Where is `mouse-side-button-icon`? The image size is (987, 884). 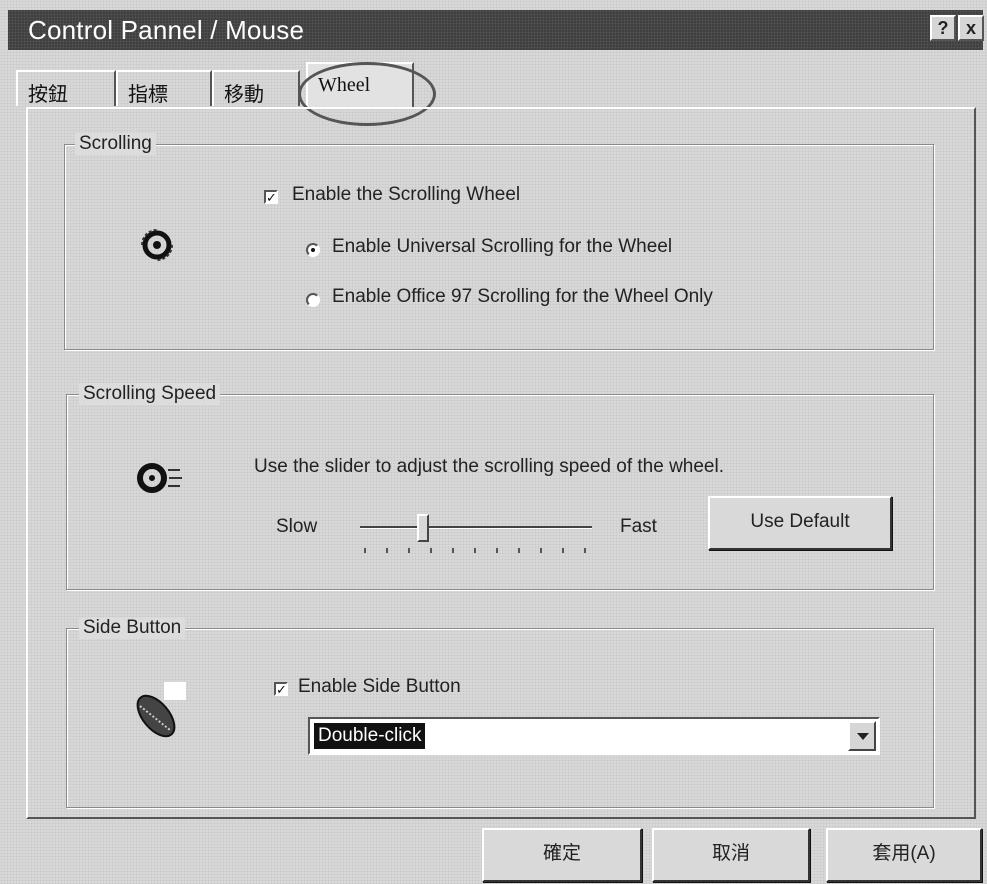 mouse-side-button-icon is located at coordinates (158, 714).